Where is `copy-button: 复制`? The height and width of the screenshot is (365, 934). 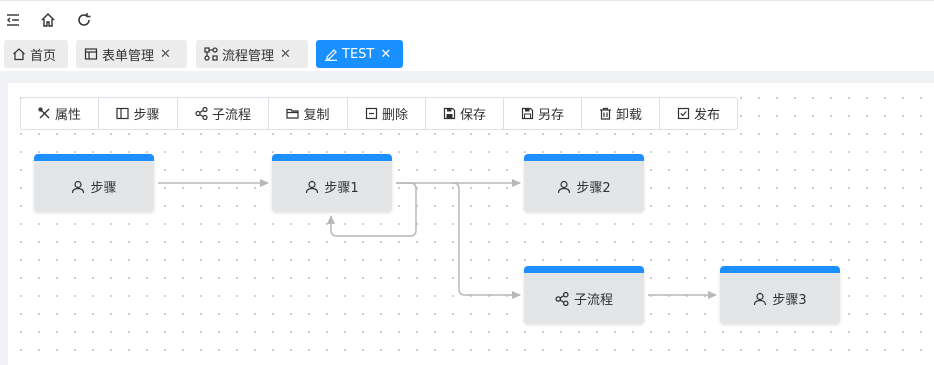 copy-button: 复制 is located at coordinates (308, 113).